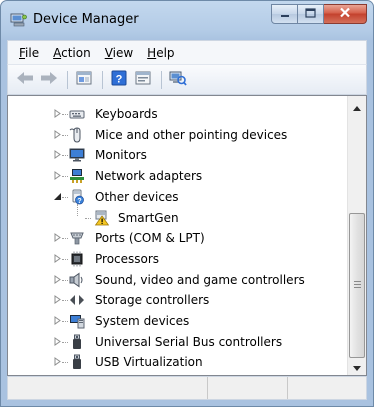  What do you see at coordinates (143, 80) in the screenshot?
I see `show-hide-console-tree-button` at bounding box center [143, 80].